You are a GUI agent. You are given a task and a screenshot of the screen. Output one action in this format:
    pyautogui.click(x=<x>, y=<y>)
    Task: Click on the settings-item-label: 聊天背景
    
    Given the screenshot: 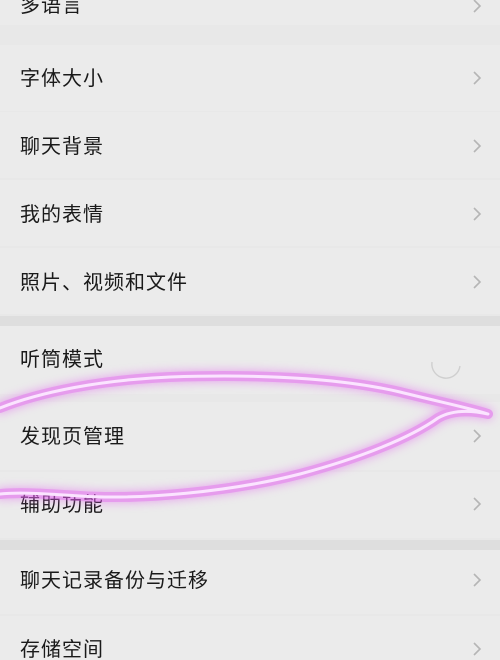 What is the action you would take?
    pyautogui.click(x=62, y=146)
    